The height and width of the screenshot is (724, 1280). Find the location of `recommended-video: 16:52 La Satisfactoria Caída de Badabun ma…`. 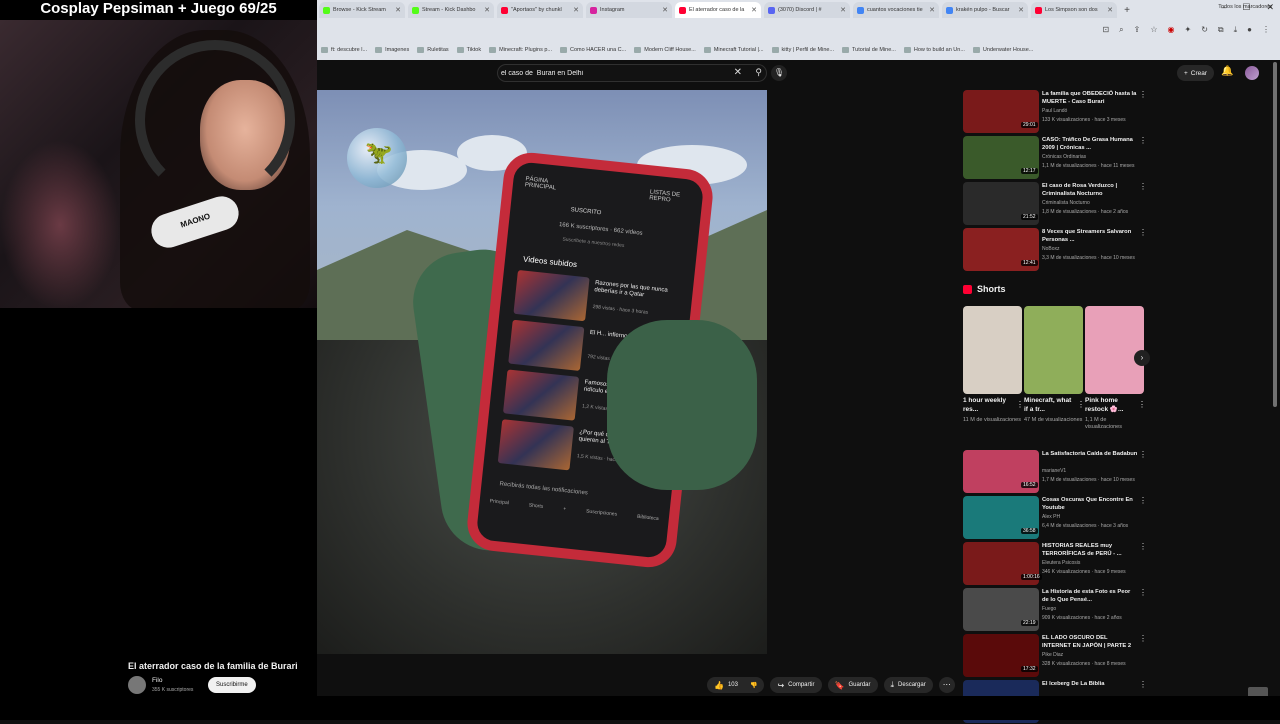

recommended-video: 16:52 La Satisfactoria Caída de Badabun ma… is located at coordinates (1055, 472).